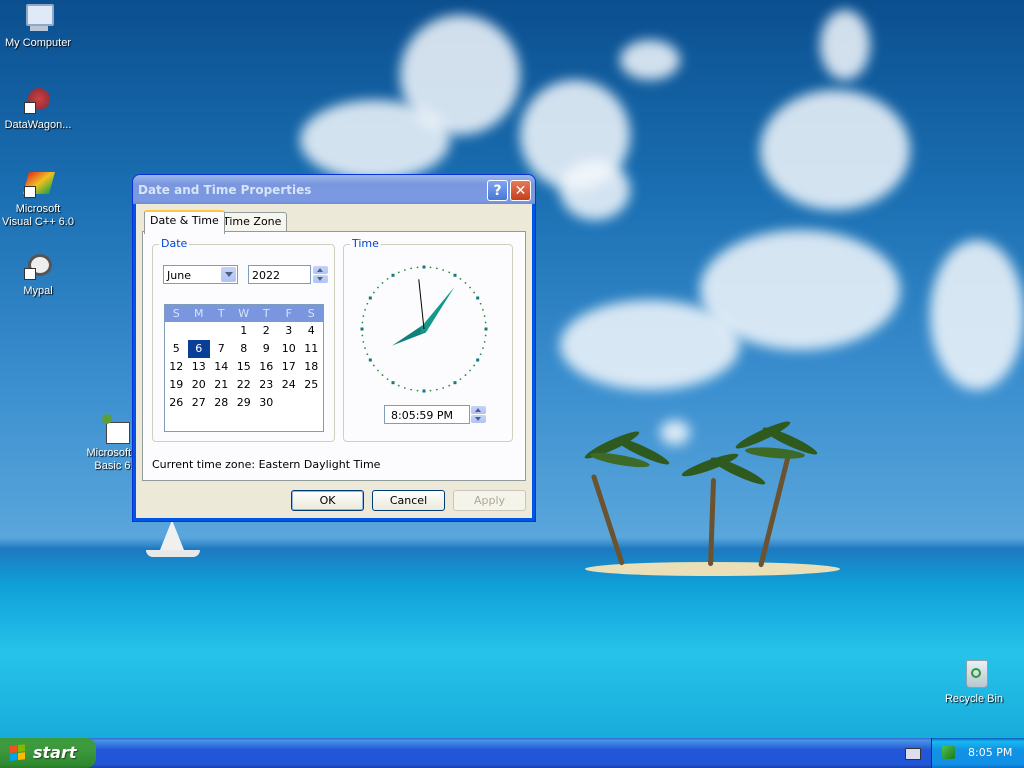 The height and width of the screenshot is (768, 1024). What do you see at coordinates (311, 385) in the screenshot?
I see `calendar-day: 25` at bounding box center [311, 385].